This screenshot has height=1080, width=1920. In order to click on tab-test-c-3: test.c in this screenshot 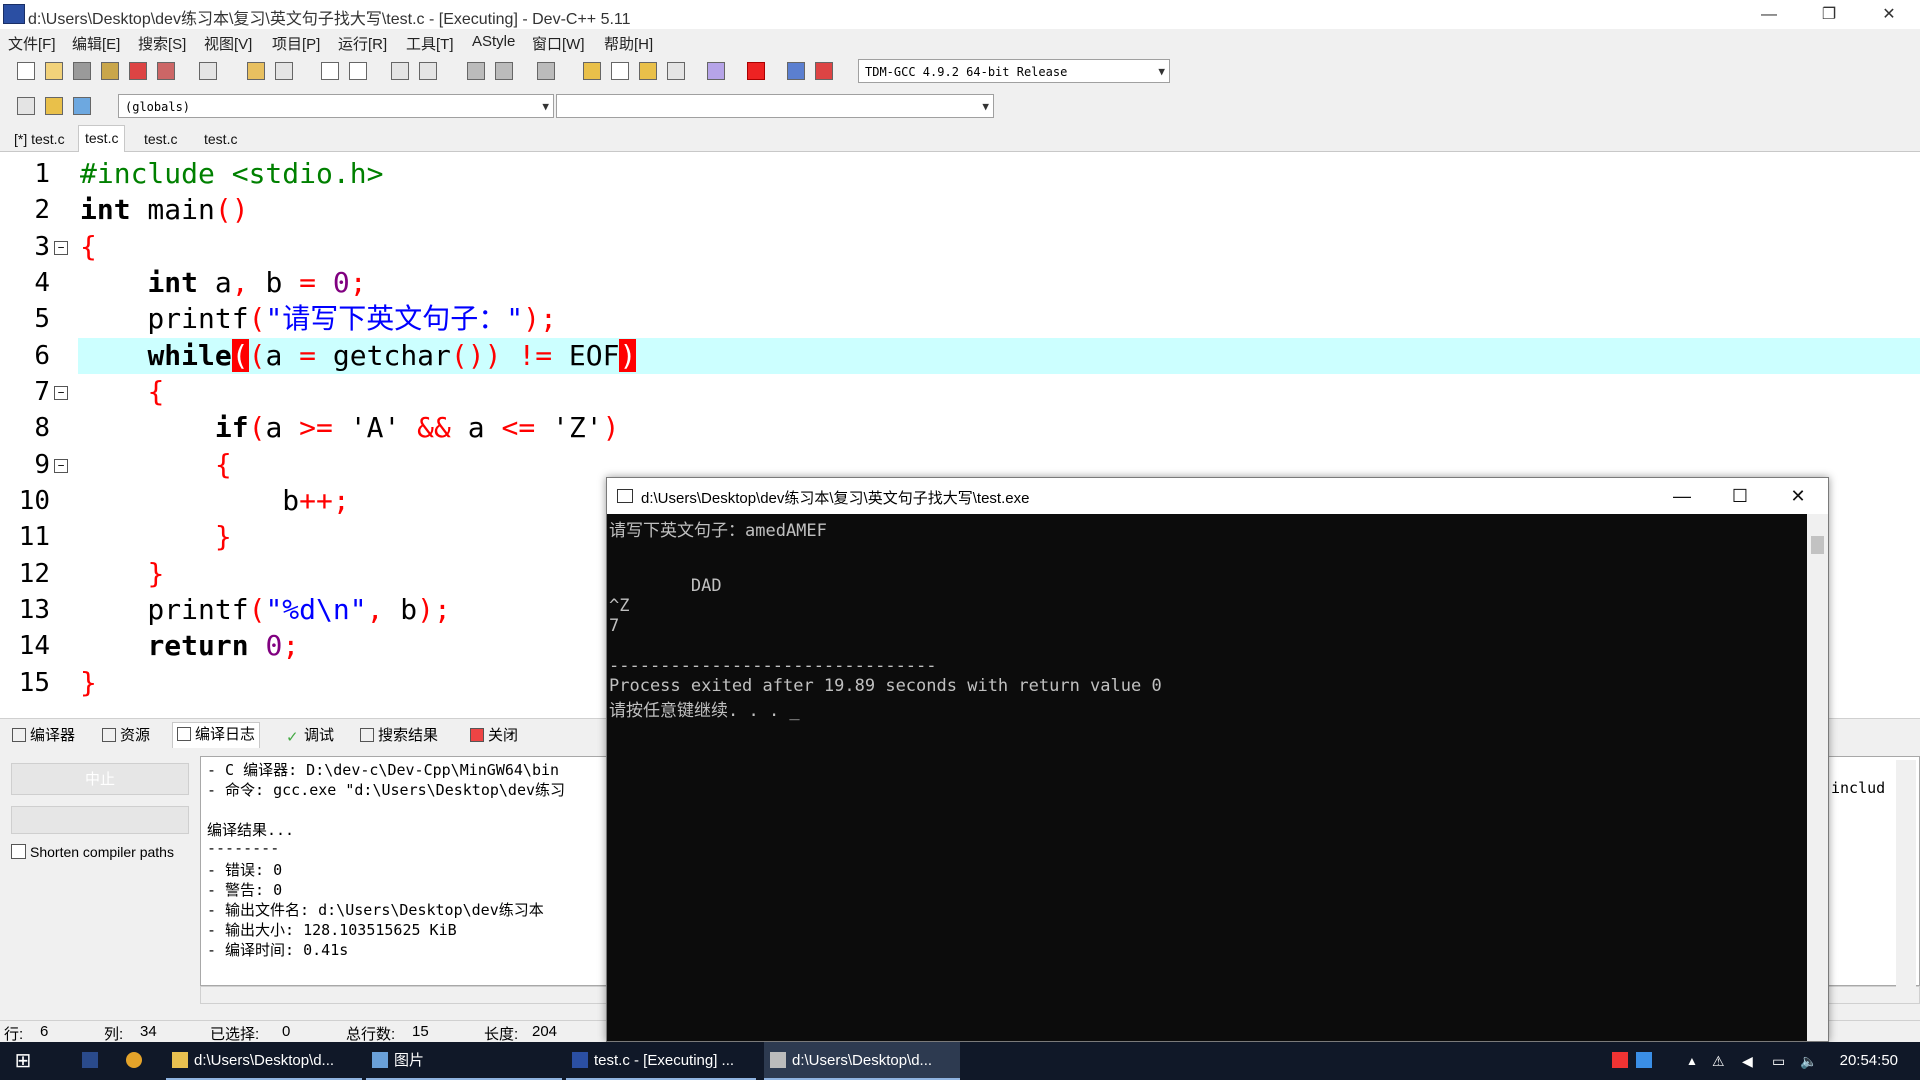, I will do `click(160, 139)`.